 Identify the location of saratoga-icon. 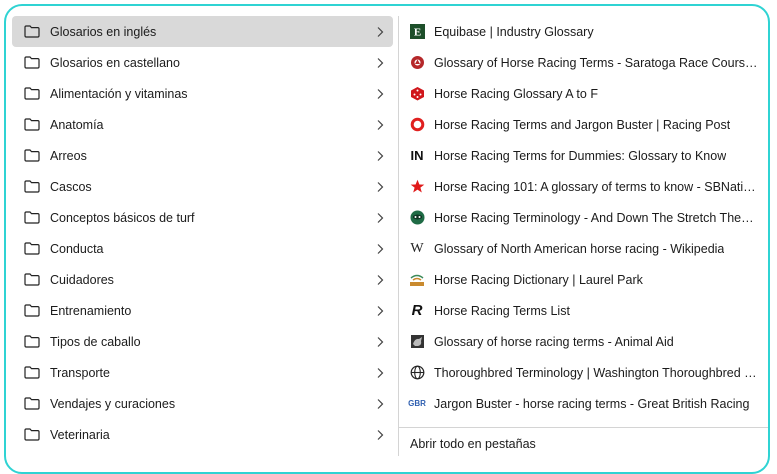
(417, 63).